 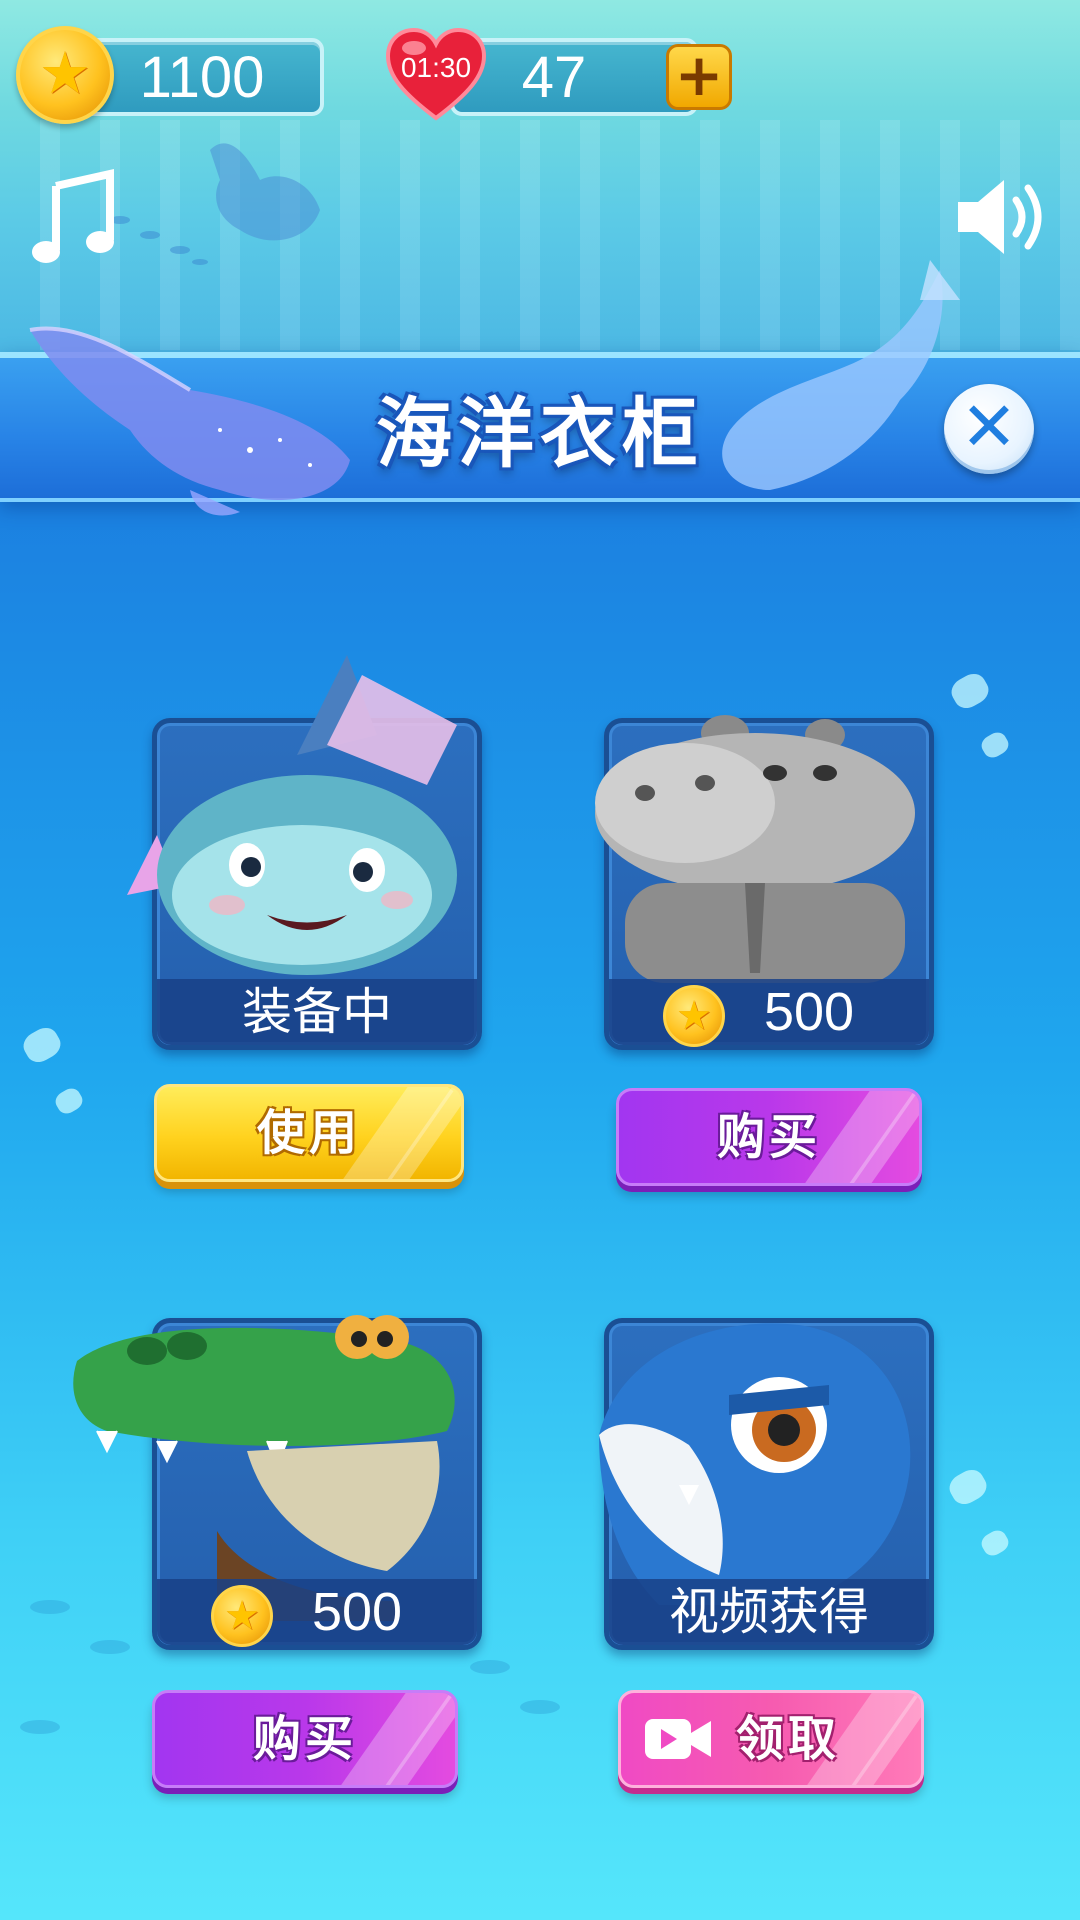 What do you see at coordinates (540, 433) in the screenshot?
I see `page-title: 海洋衣柜` at bounding box center [540, 433].